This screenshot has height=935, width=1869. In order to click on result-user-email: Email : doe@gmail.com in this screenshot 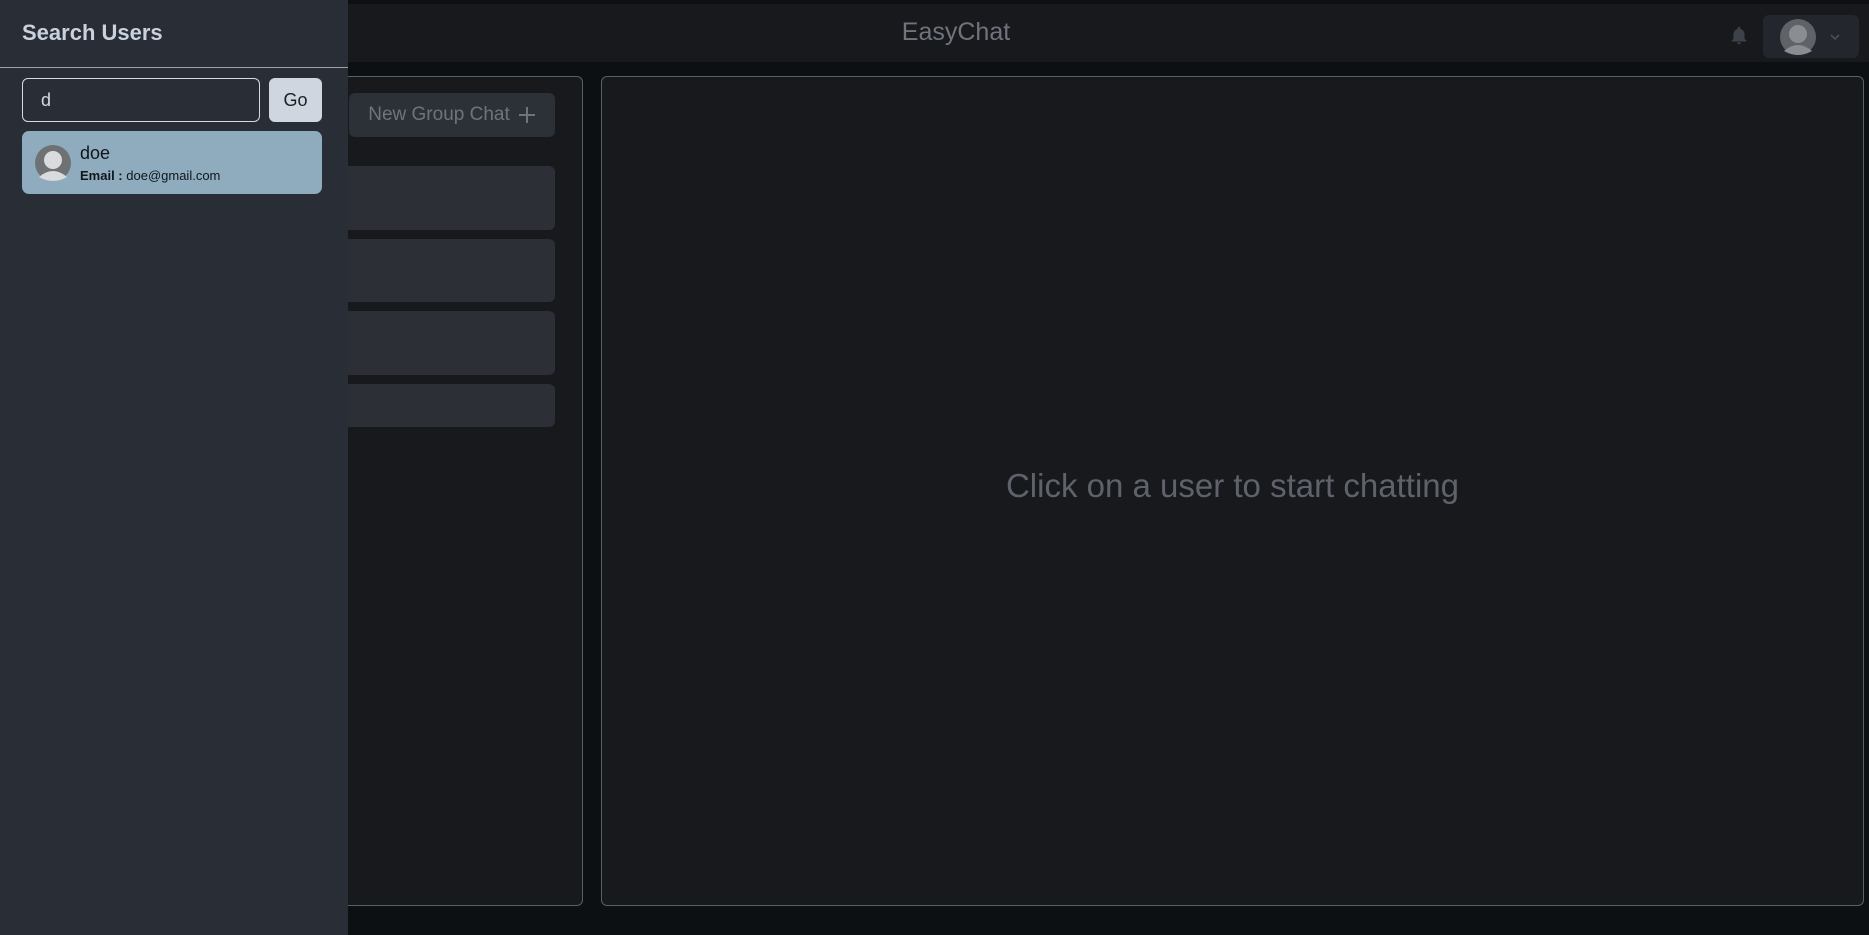, I will do `click(150, 175)`.